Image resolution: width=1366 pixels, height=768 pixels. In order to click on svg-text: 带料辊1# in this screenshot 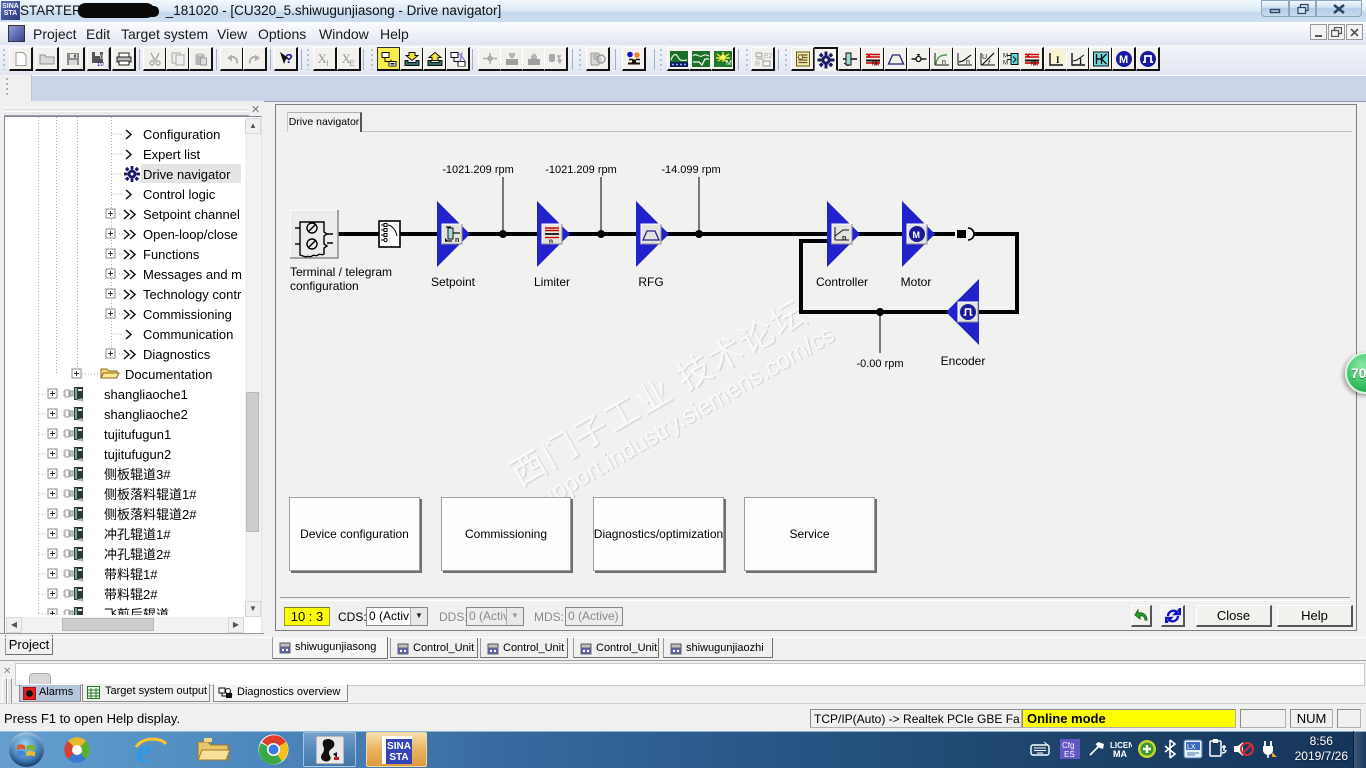, I will do `click(131, 574)`.